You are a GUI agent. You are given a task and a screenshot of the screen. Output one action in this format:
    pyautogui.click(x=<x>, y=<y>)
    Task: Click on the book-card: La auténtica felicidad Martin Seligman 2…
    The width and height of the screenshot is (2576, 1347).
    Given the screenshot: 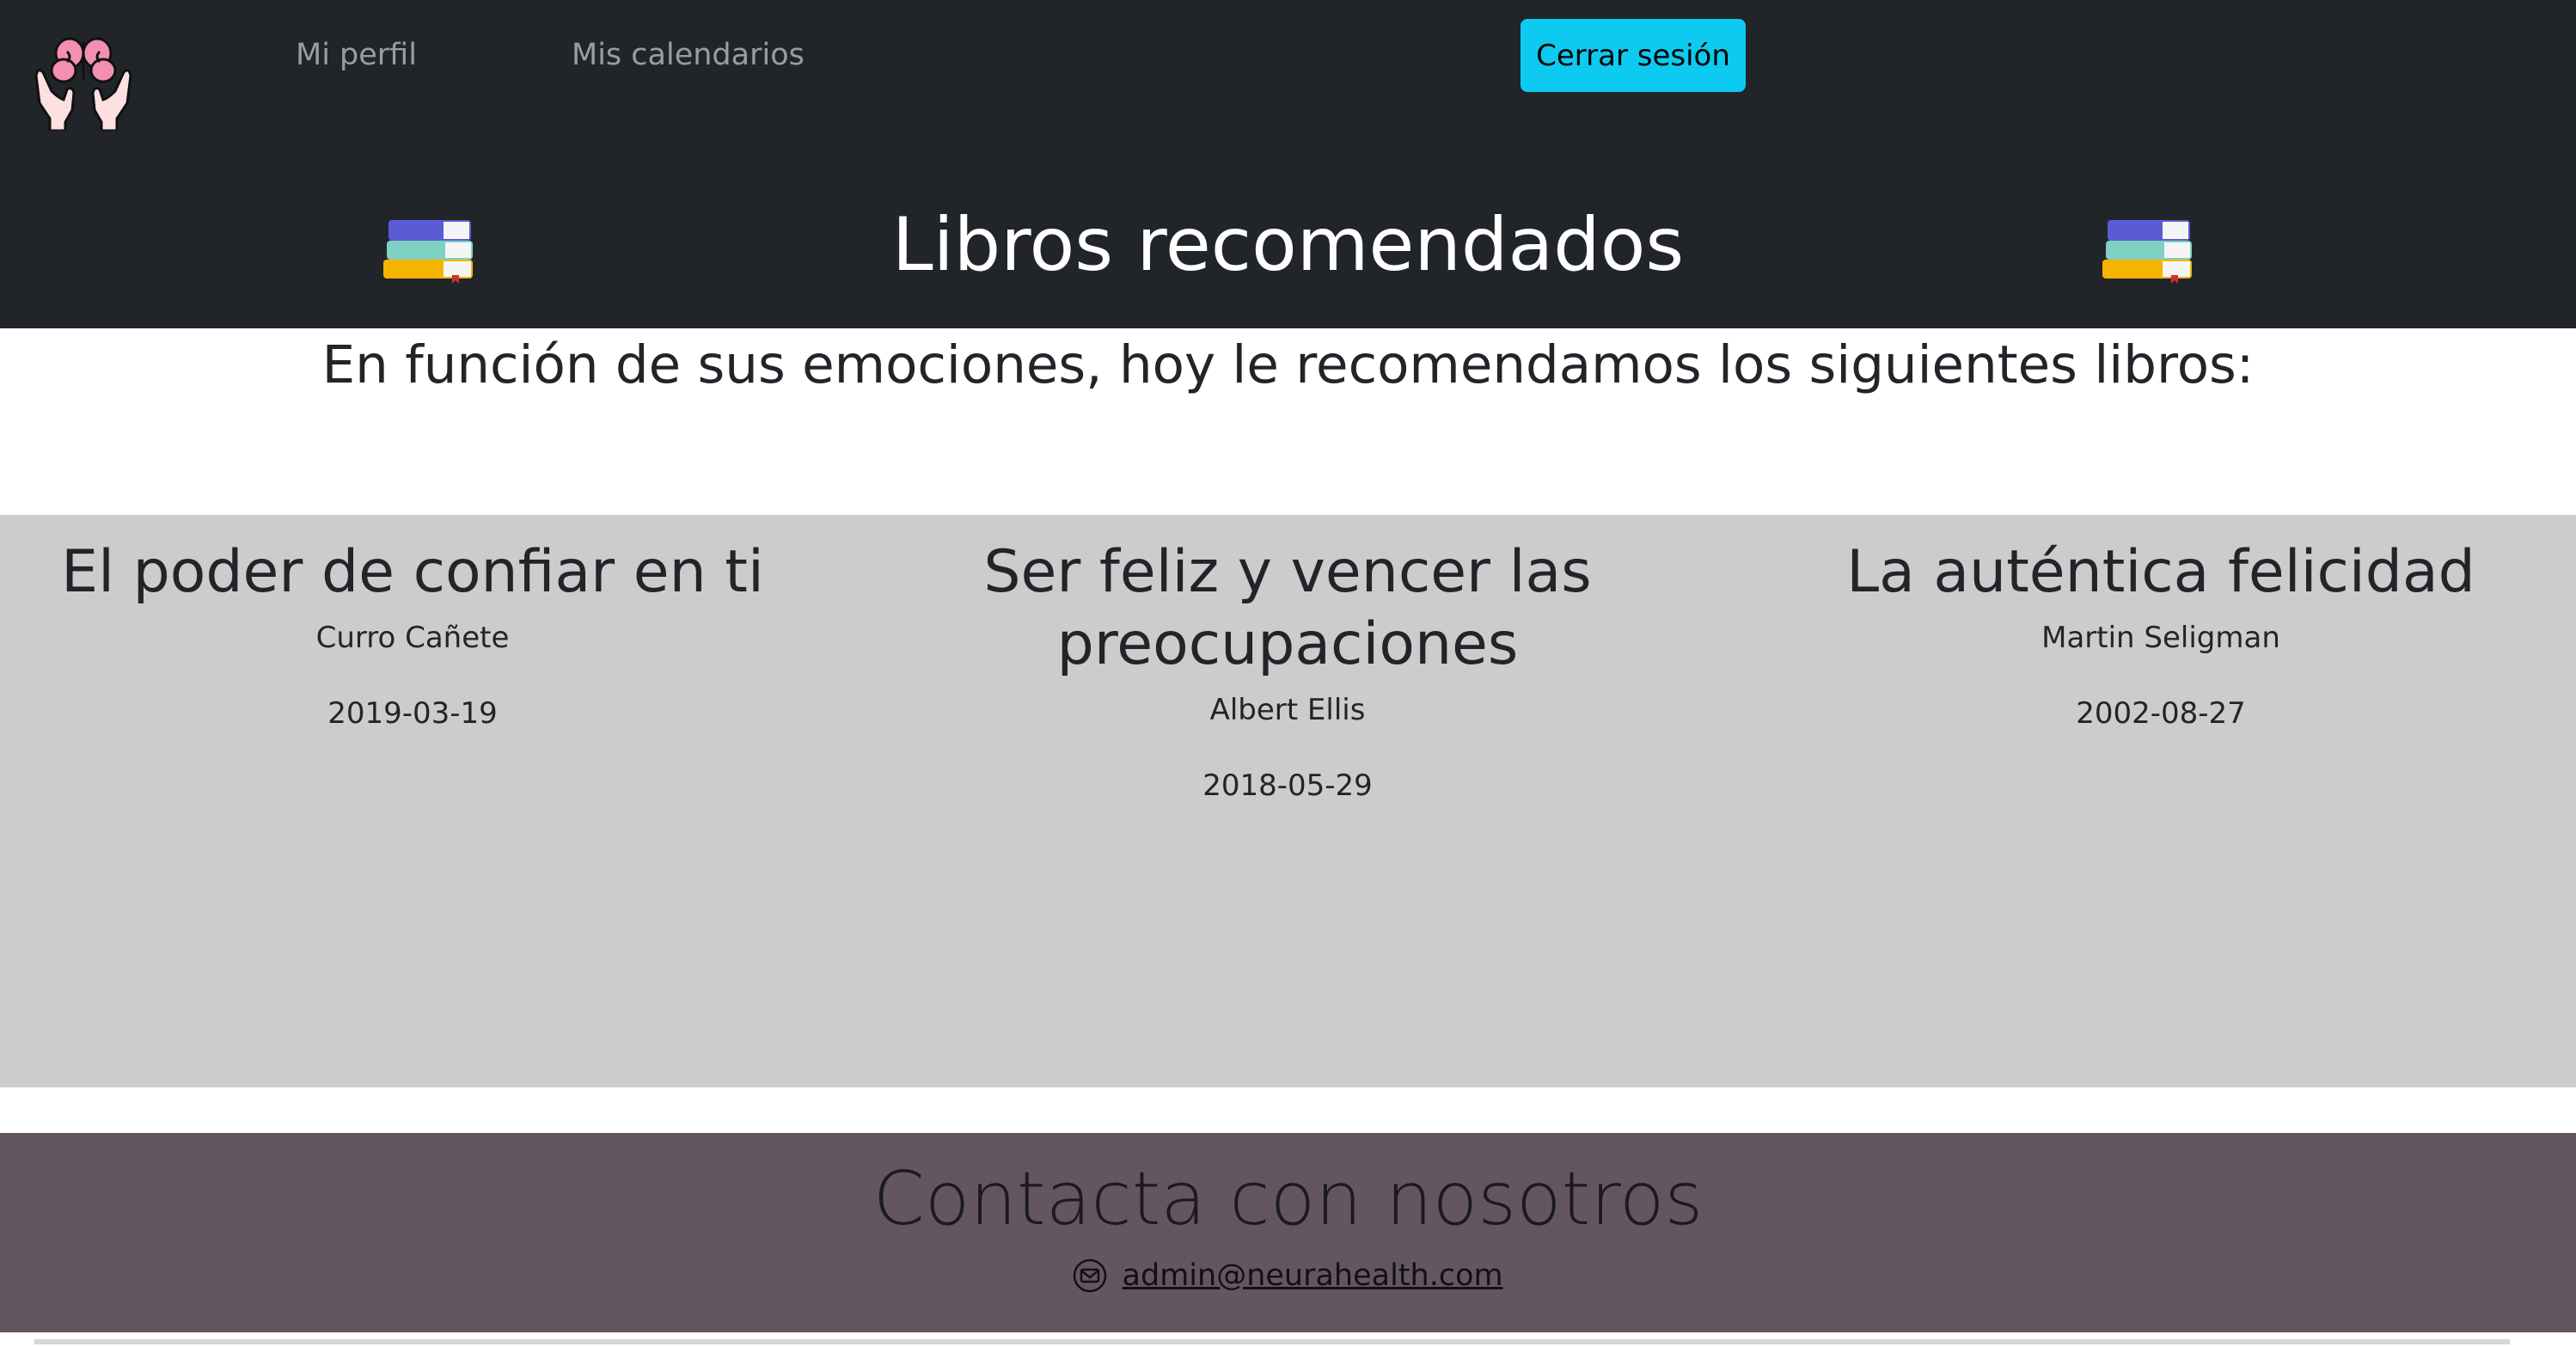 What is the action you would take?
    pyautogui.click(x=2161, y=634)
    